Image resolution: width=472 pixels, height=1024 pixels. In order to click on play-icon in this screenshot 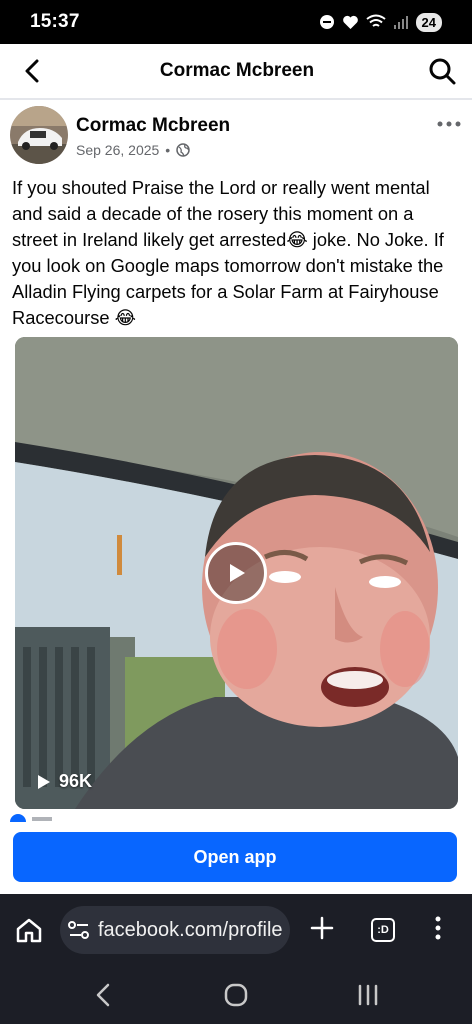, I will do `click(237, 573)`.